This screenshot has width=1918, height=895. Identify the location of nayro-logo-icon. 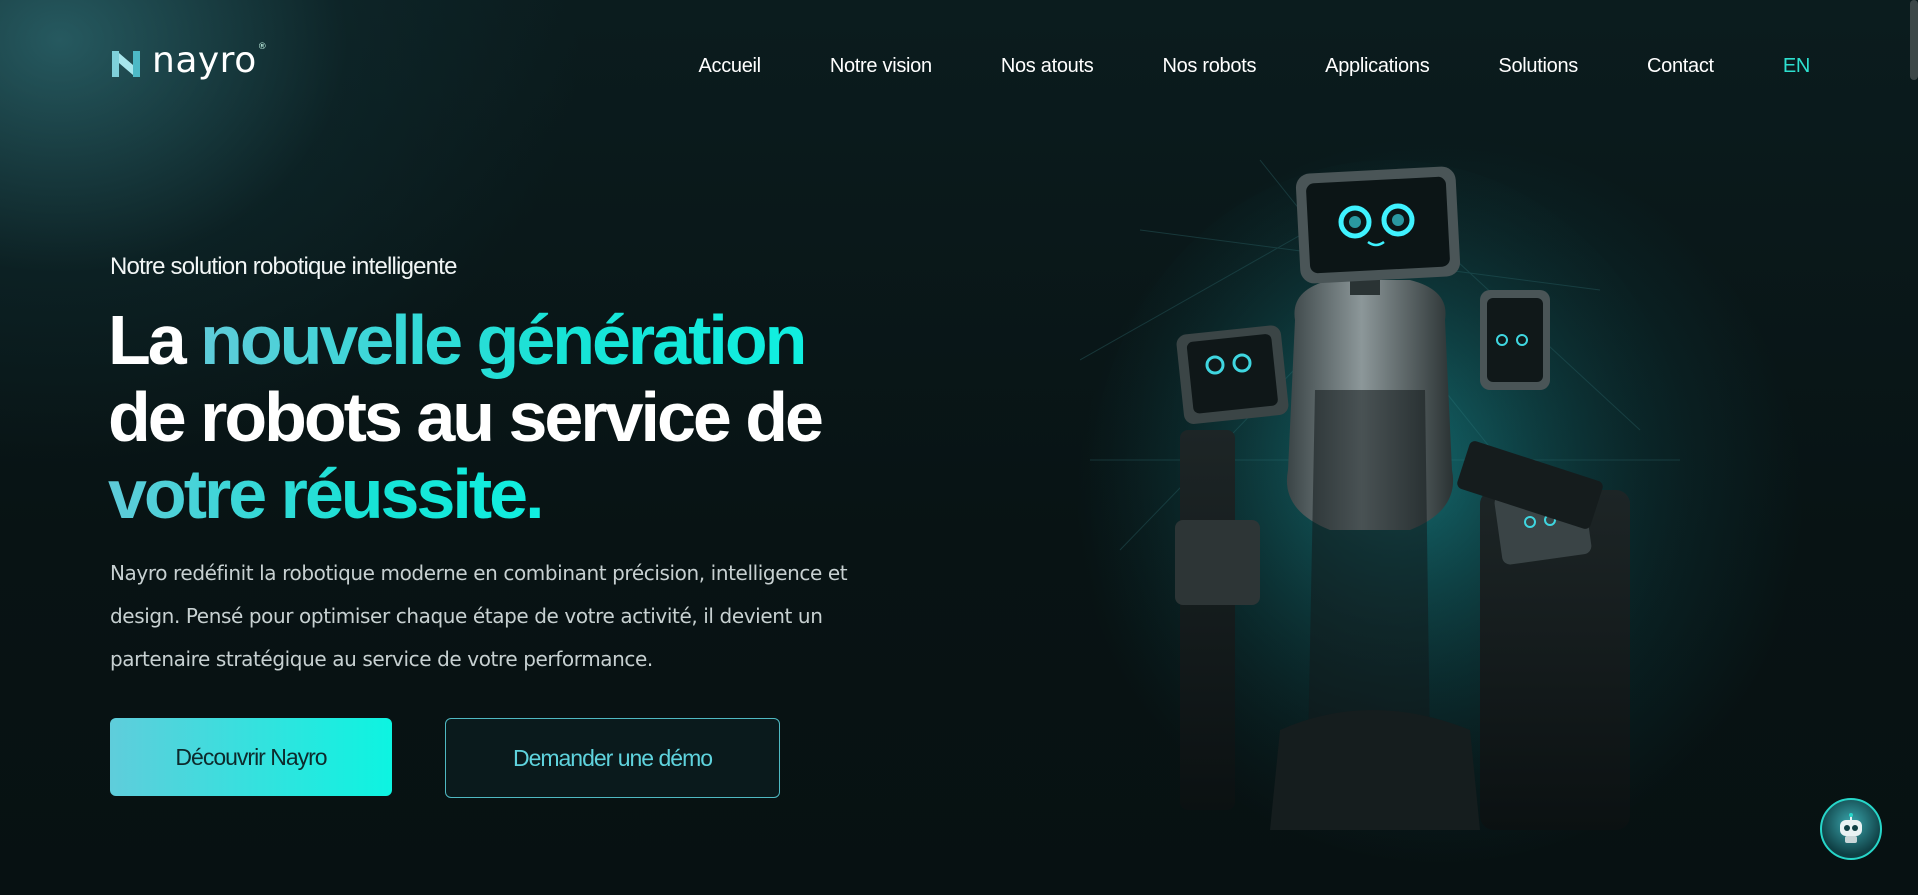
(126, 64).